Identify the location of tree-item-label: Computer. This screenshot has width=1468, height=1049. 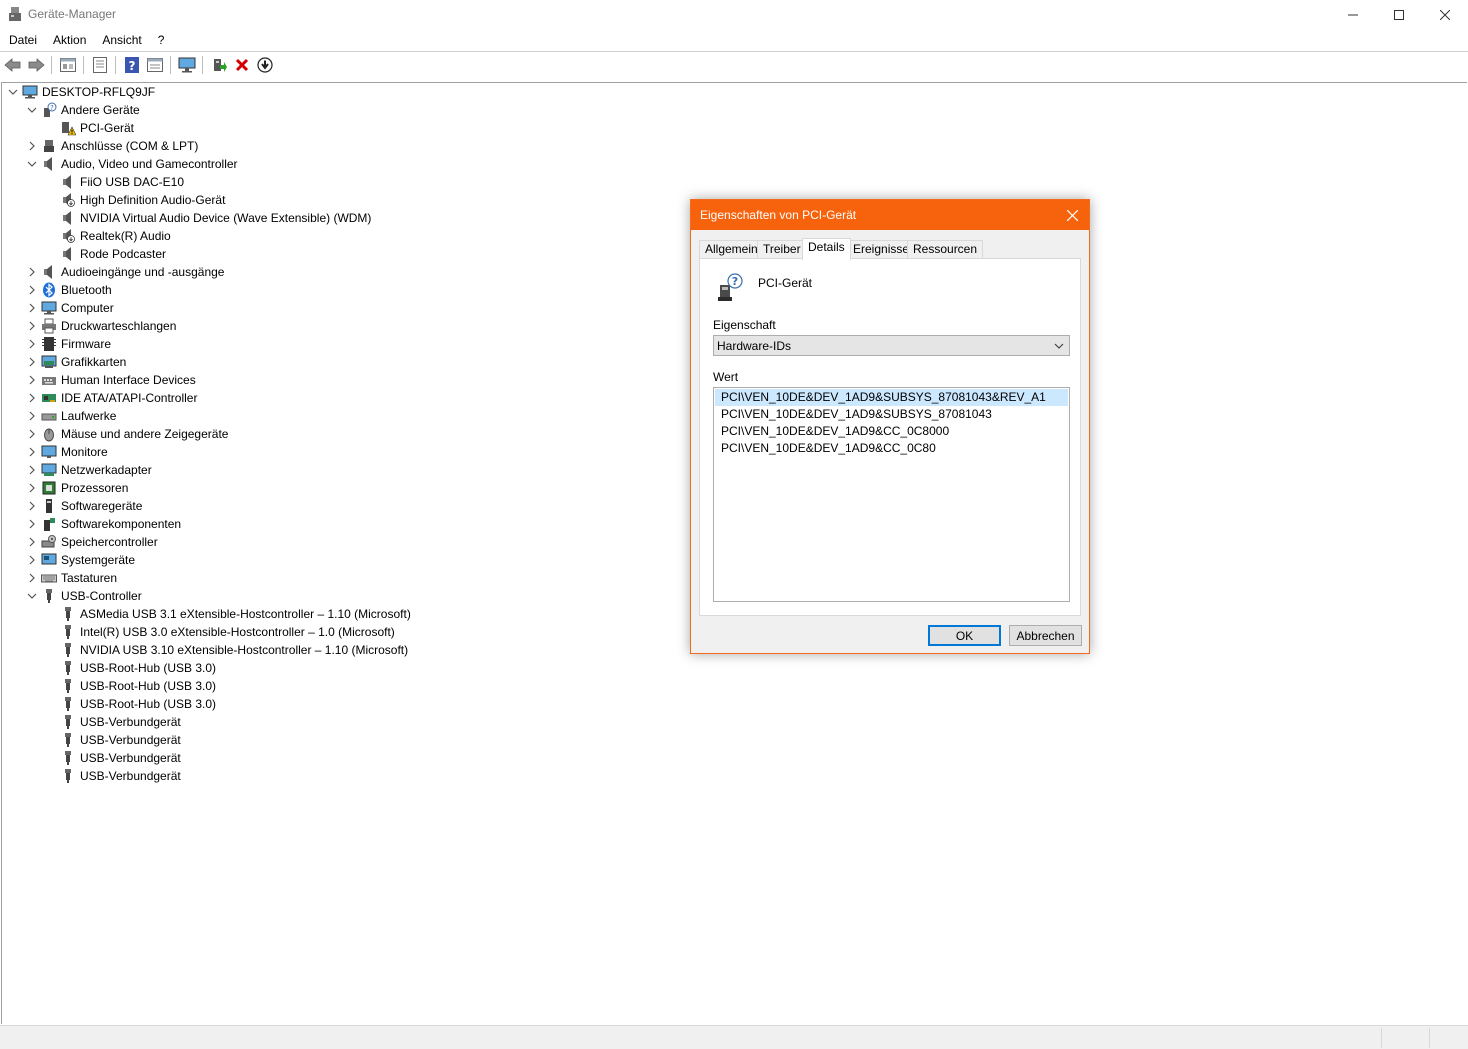
(87, 308).